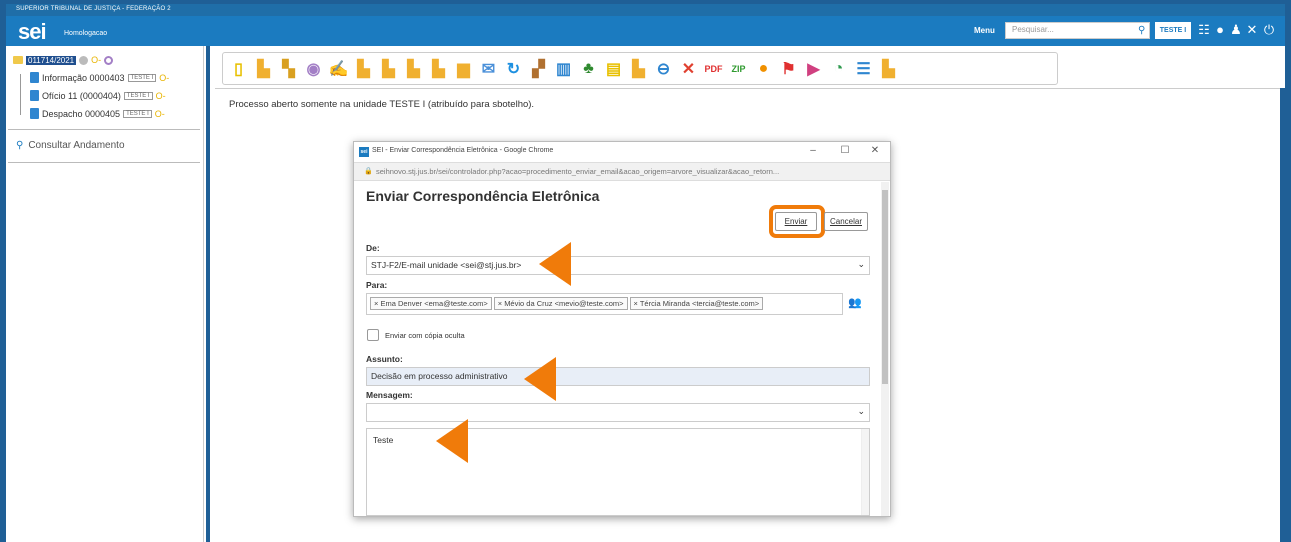 This screenshot has width=1291, height=542. I want to click on relate-icon: ▙, so click(413, 69).